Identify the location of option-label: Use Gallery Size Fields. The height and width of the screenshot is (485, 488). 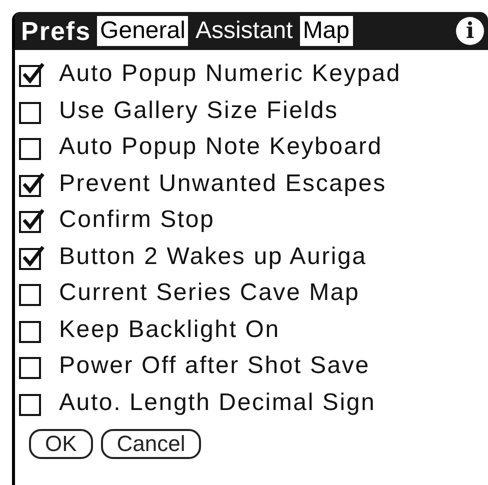
(198, 111).